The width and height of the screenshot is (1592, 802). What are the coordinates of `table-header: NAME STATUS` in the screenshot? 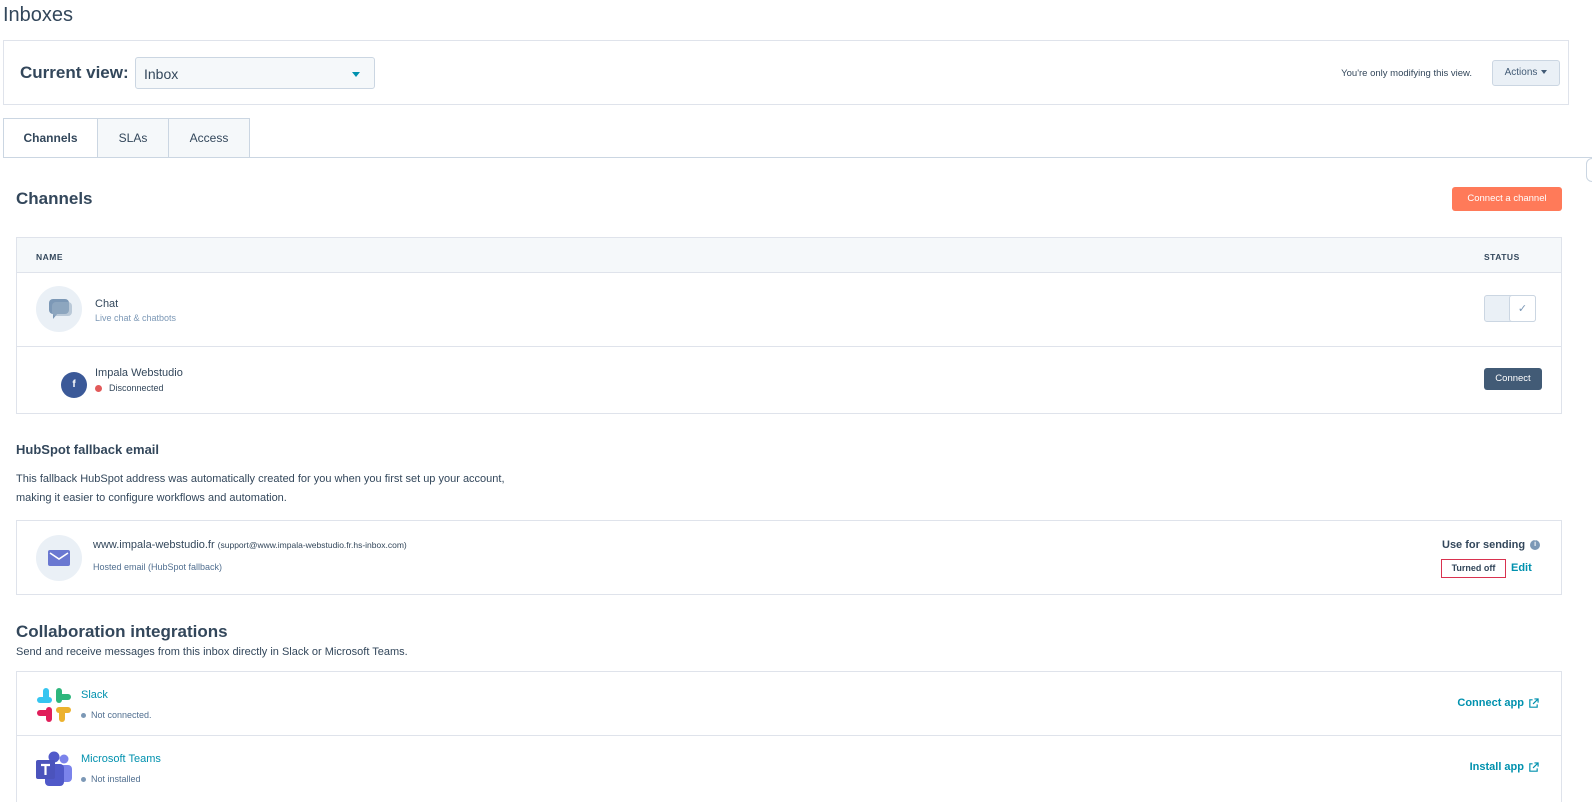 It's located at (789, 255).